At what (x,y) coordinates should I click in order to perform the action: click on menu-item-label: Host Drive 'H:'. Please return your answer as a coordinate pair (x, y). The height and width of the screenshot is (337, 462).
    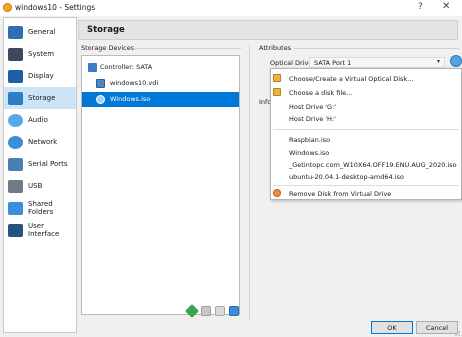
    Looking at the image, I should click on (312, 119).